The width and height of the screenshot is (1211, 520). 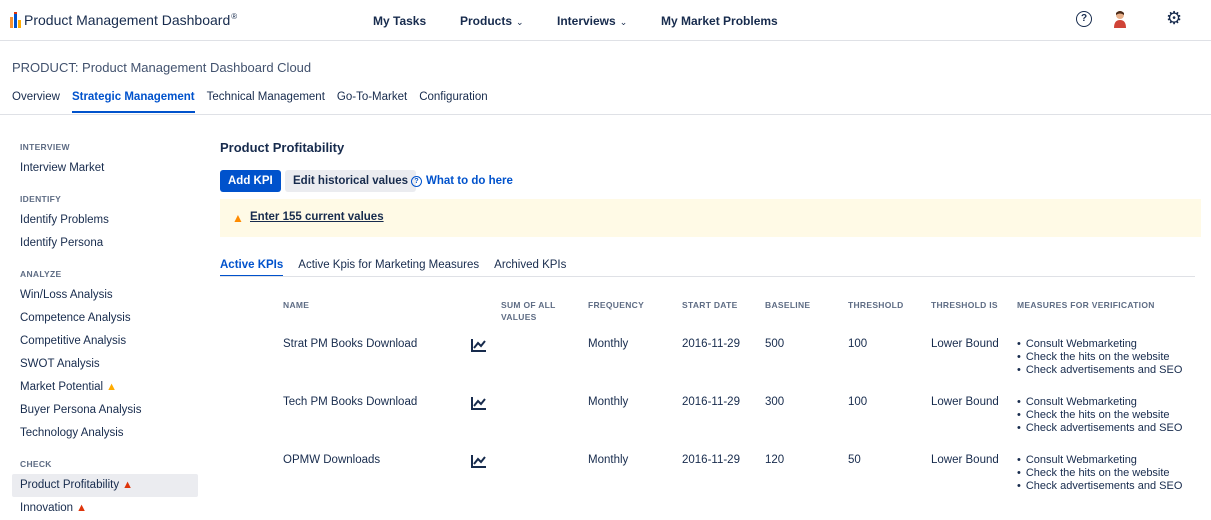 I want to click on what-to-do-here-link: ? What to do here, so click(x=462, y=181).